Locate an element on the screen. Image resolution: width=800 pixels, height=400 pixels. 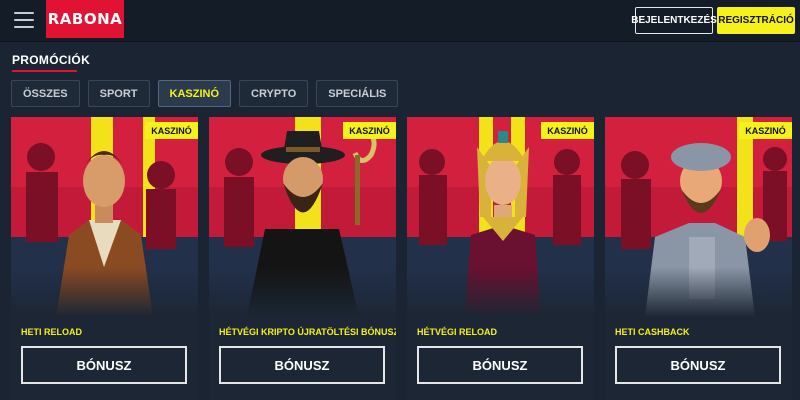
tab-special: SPECIÁLIS is located at coordinates (357, 93).